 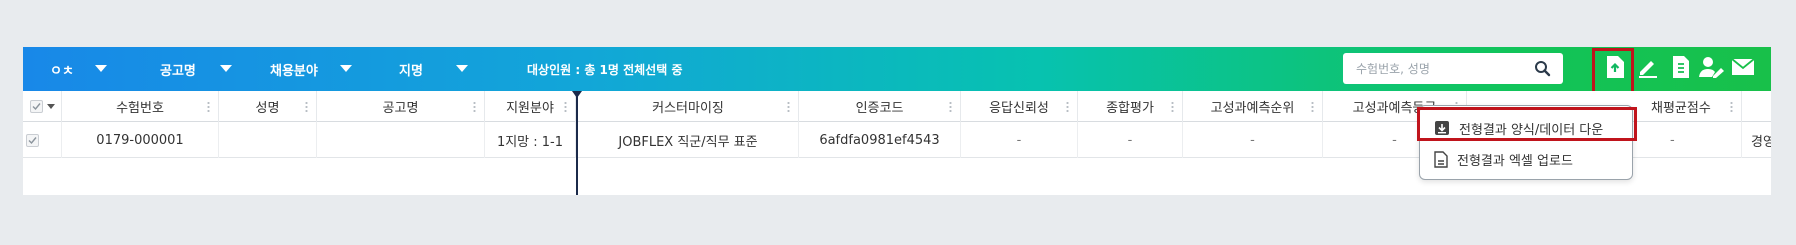 What do you see at coordinates (294, 71) in the screenshot?
I see `filter-field-label: 채용분야` at bounding box center [294, 71].